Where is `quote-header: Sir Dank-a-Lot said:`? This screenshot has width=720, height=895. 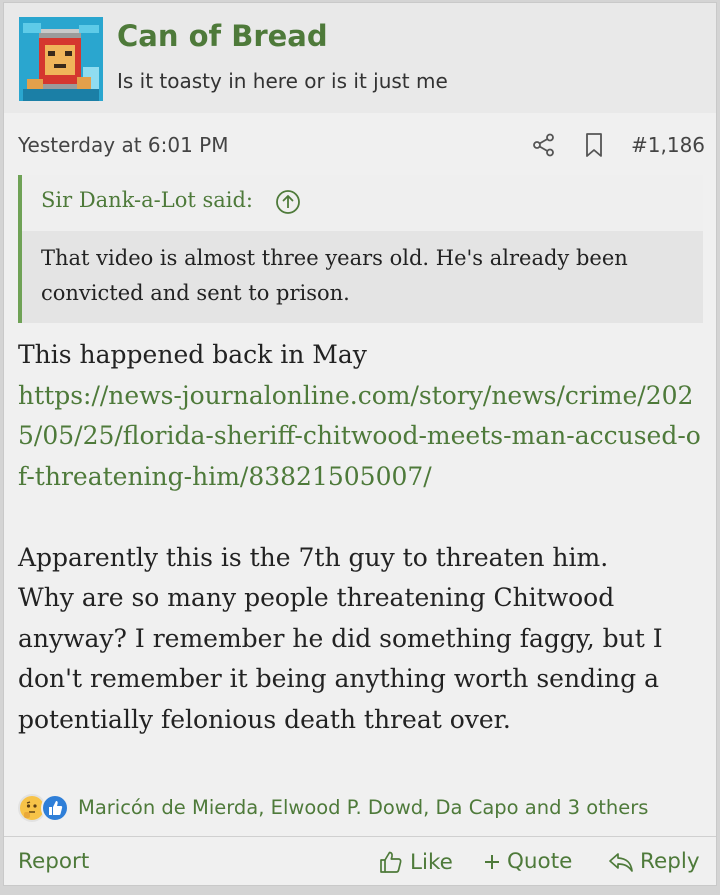
quote-header: Sir Dank-a-Lot said: is located at coordinates (362, 203).